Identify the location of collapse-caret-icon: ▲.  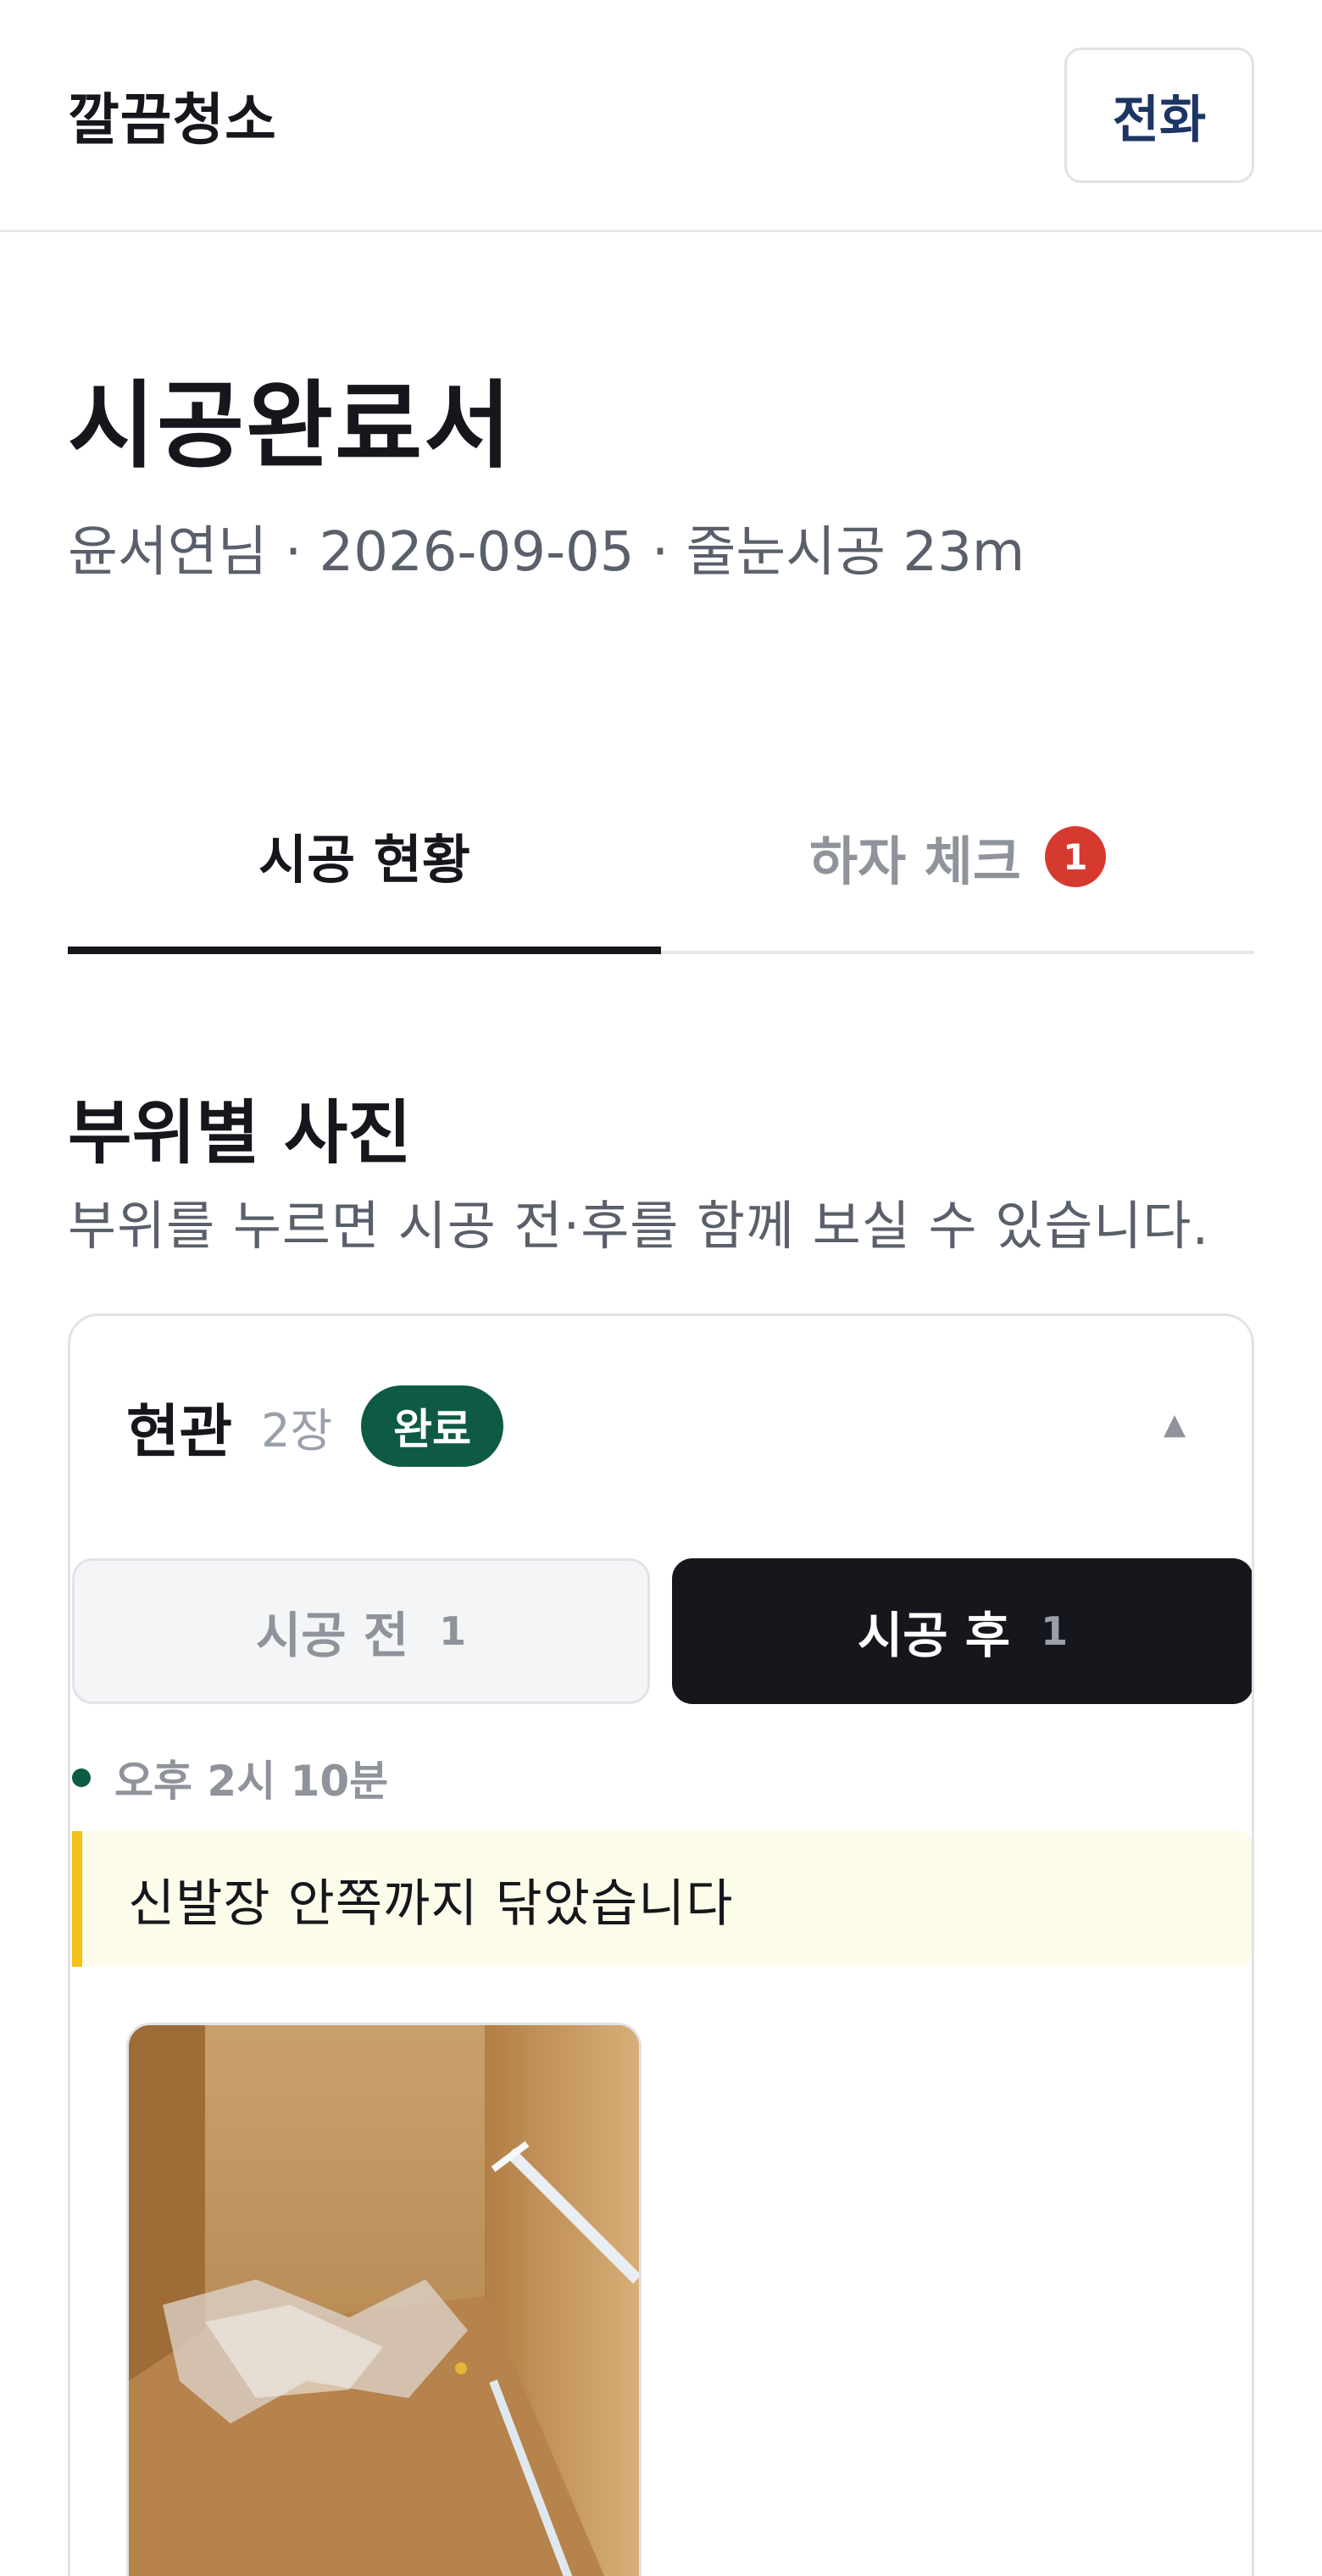
(1175, 1424).